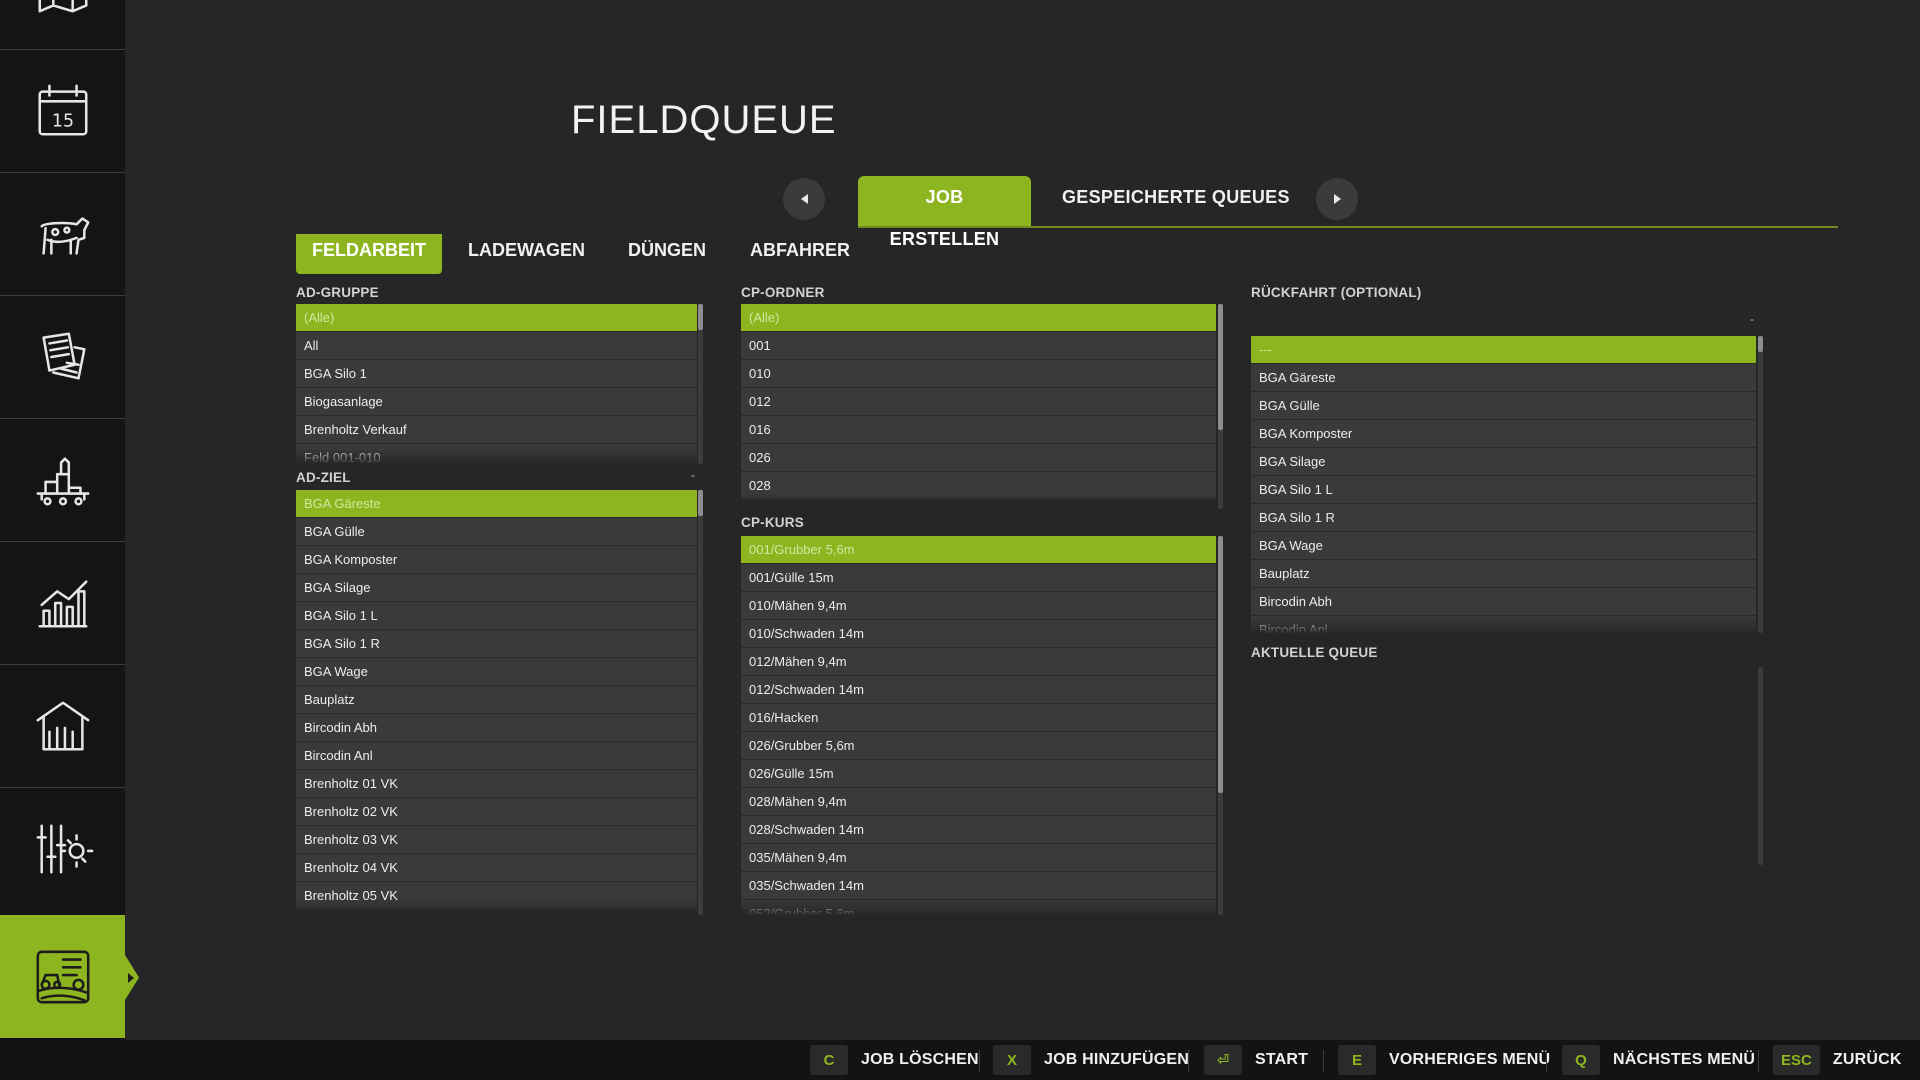 The height and width of the screenshot is (1080, 1920). What do you see at coordinates (62, 110) in the screenshot?
I see `sidebar-item-calendar: 15` at bounding box center [62, 110].